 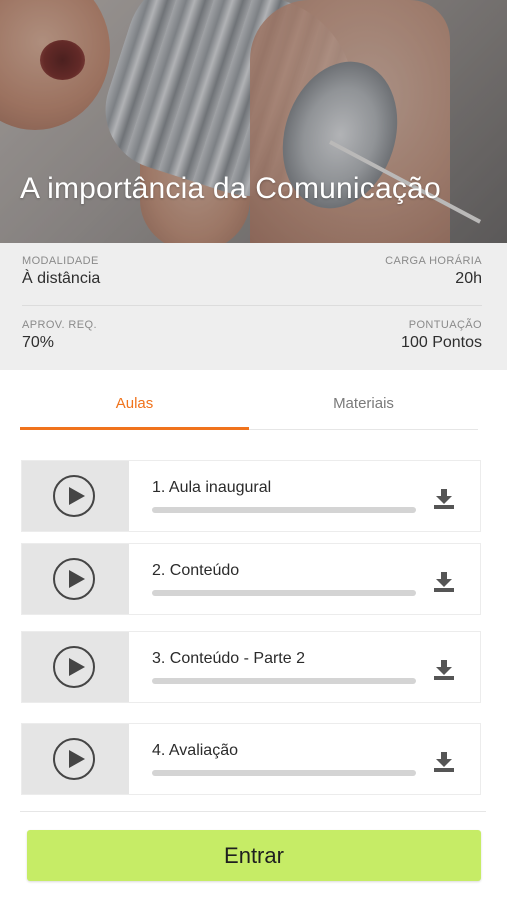 What do you see at coordinates (60, 261) in the screenshot?
I see `modalidade-label: MODALIDADE` at bounding box center [60, 261].